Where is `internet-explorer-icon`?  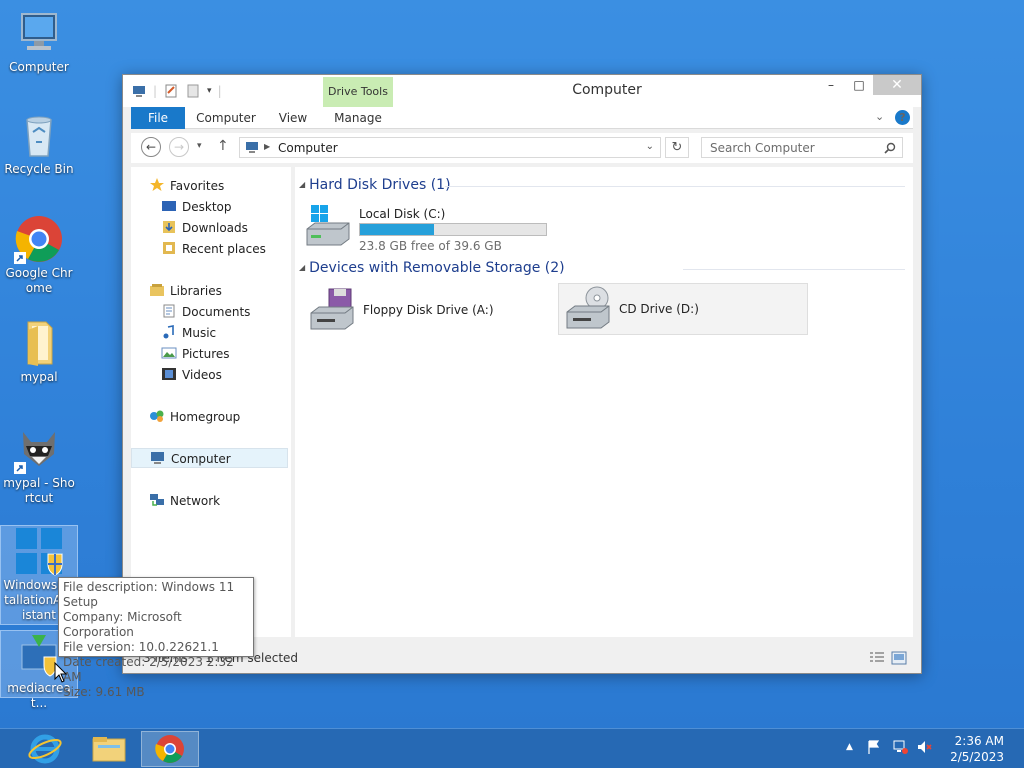
internet-explorer-icon is located at coordinates (45, 749).